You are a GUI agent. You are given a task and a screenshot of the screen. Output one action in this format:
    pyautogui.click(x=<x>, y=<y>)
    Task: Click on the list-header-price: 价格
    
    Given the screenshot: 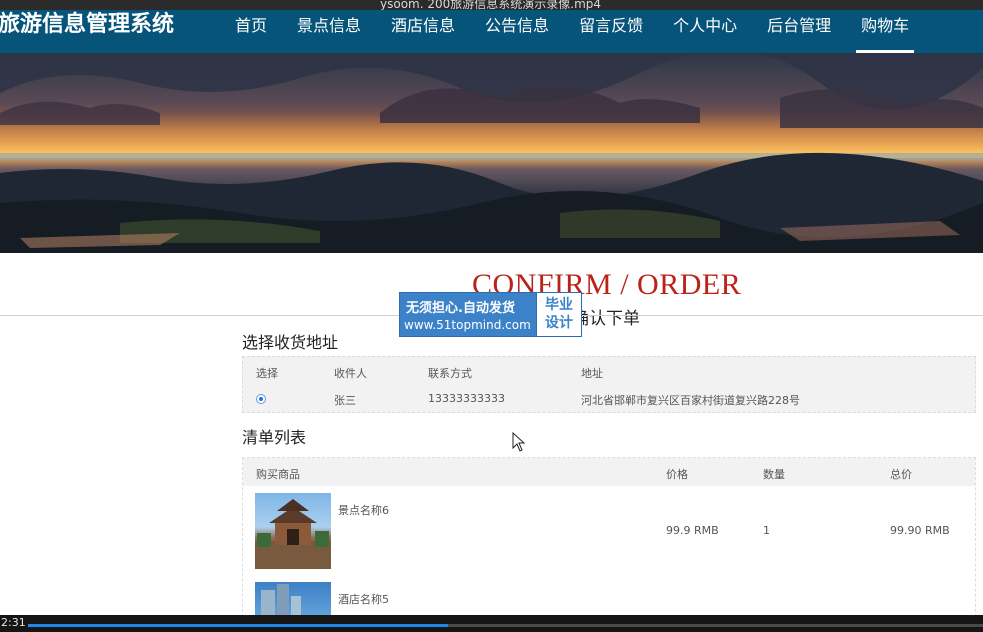 What is the action you would take?
    pyautogui.click(x=677, y=474)
    